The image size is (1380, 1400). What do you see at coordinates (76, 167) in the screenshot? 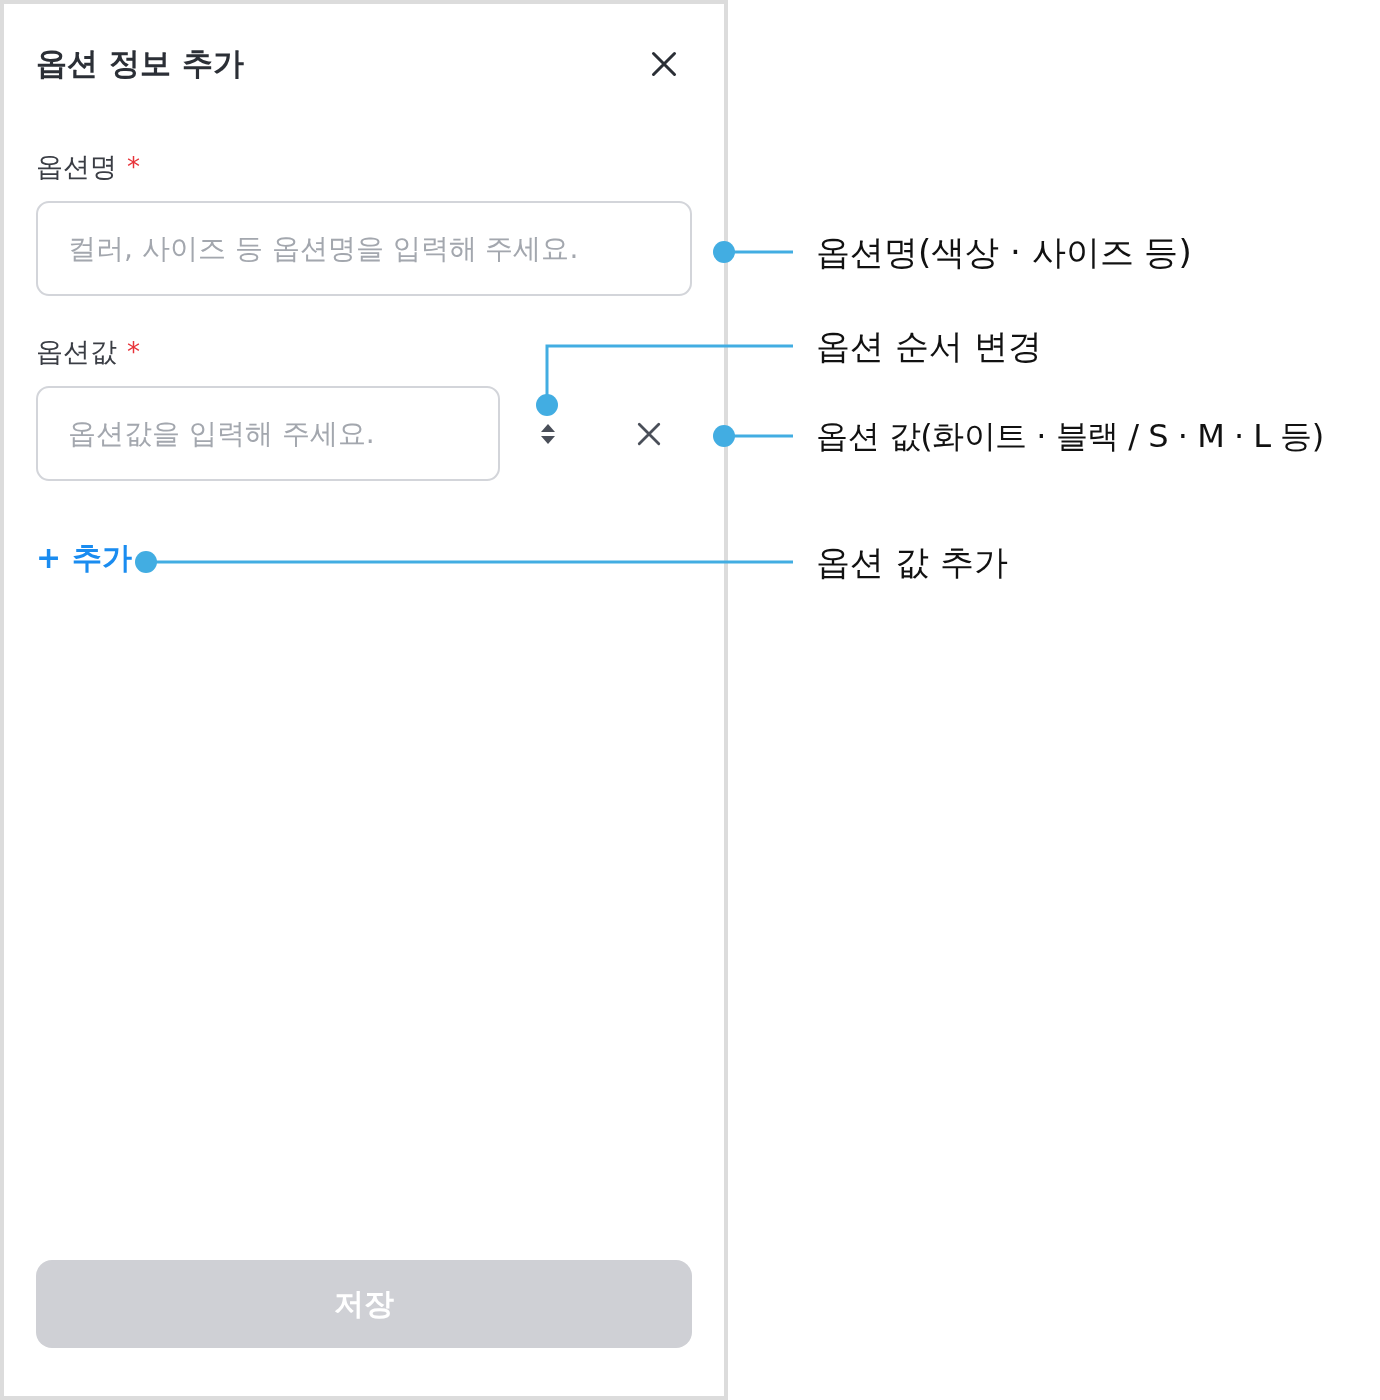
I see `field-label: 옵션명` at bounding box center [76, 167].